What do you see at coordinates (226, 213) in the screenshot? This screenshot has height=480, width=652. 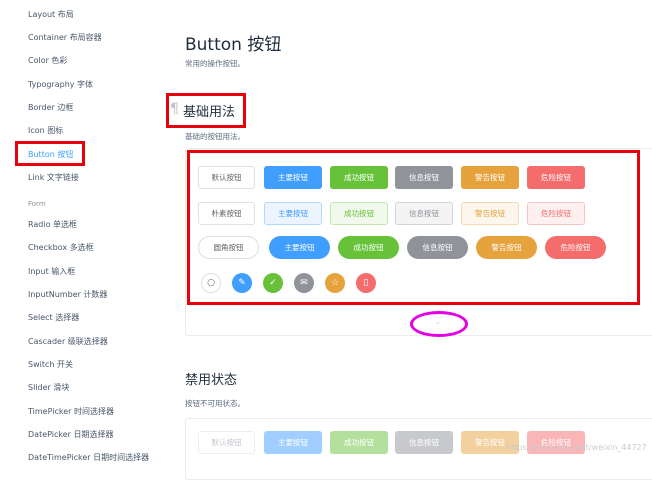 I see `plain-default-button: 朴素按钮` at bounding box center [226, 213].